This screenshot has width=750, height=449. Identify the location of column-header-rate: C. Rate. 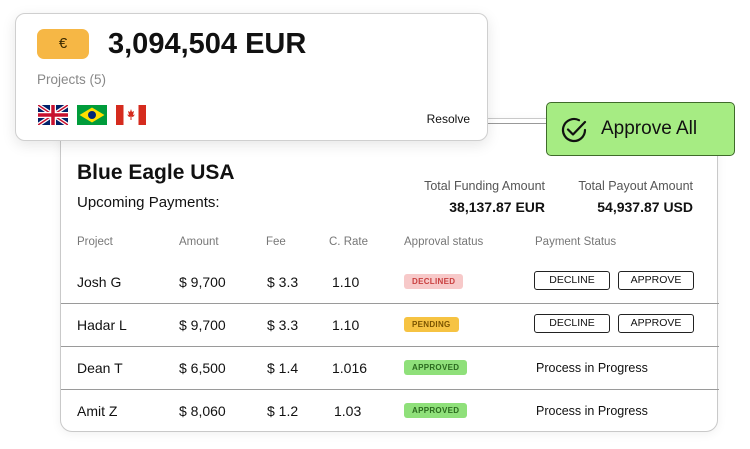
(348, 242).